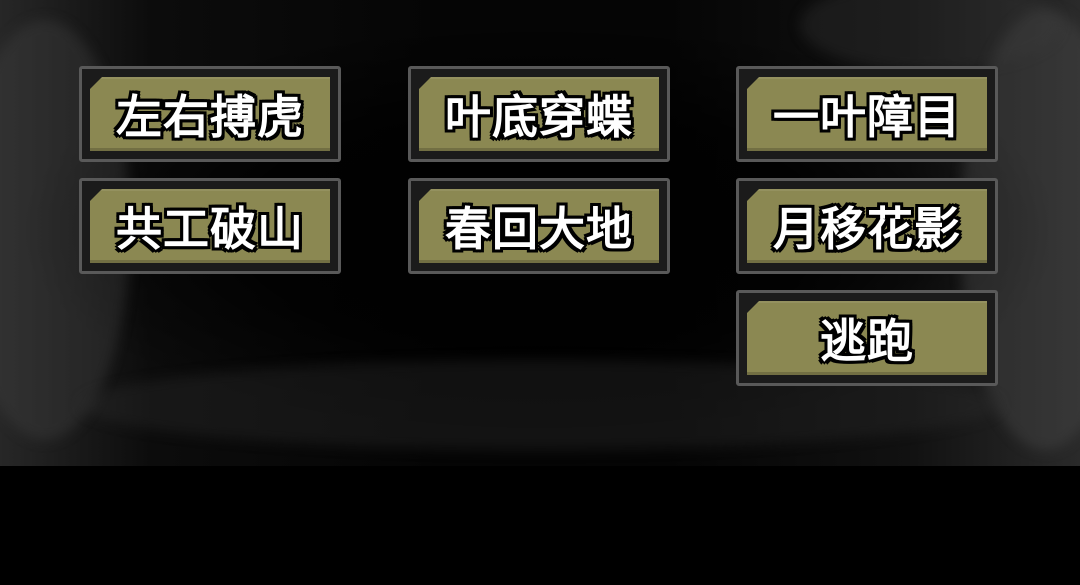  I want to click on skill-button-yiyezhangmu: 一叶障目, so click(867, 114).